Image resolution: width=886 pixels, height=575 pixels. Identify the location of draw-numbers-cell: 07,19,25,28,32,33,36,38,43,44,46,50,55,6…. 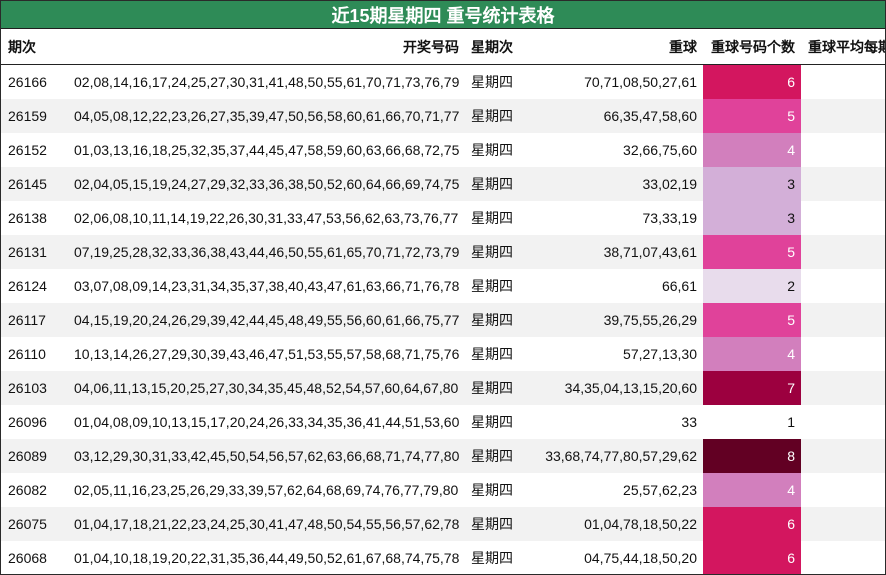
(266, 252).